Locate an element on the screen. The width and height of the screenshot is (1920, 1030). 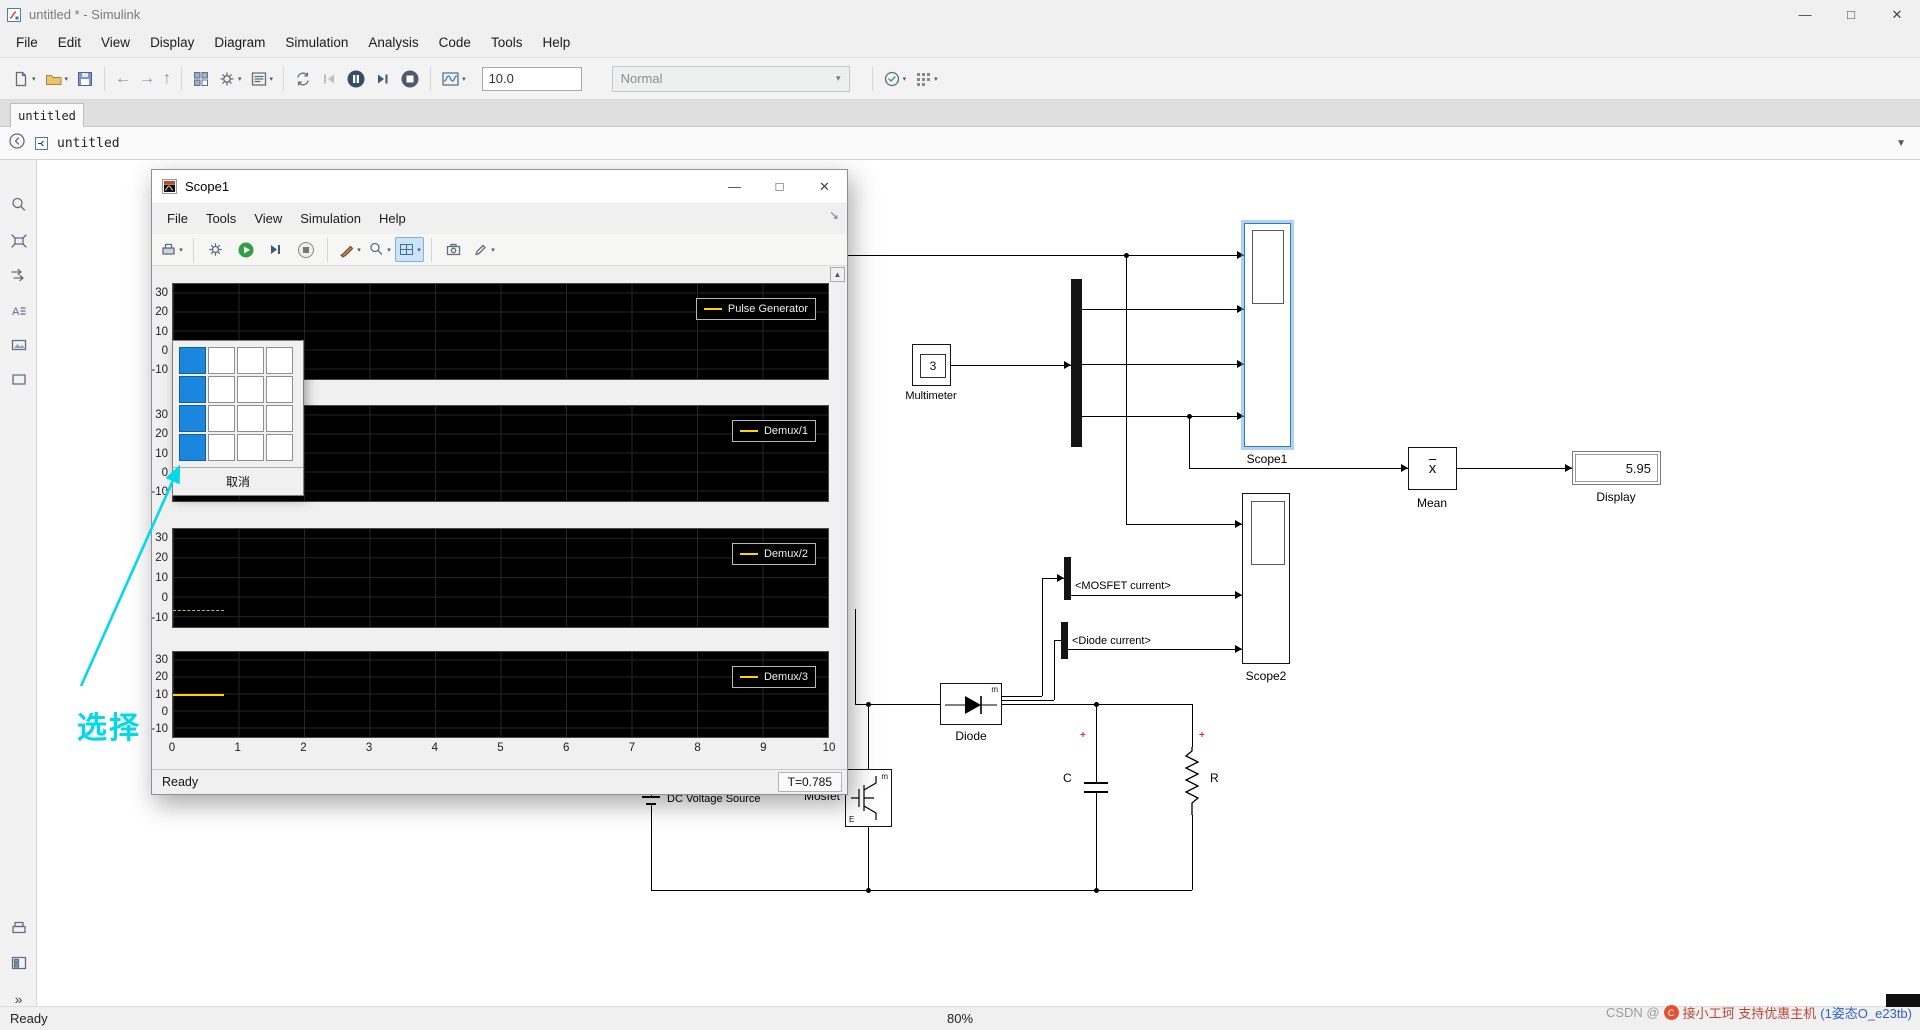
scope-stop-button is located at coordinates (305, 249).